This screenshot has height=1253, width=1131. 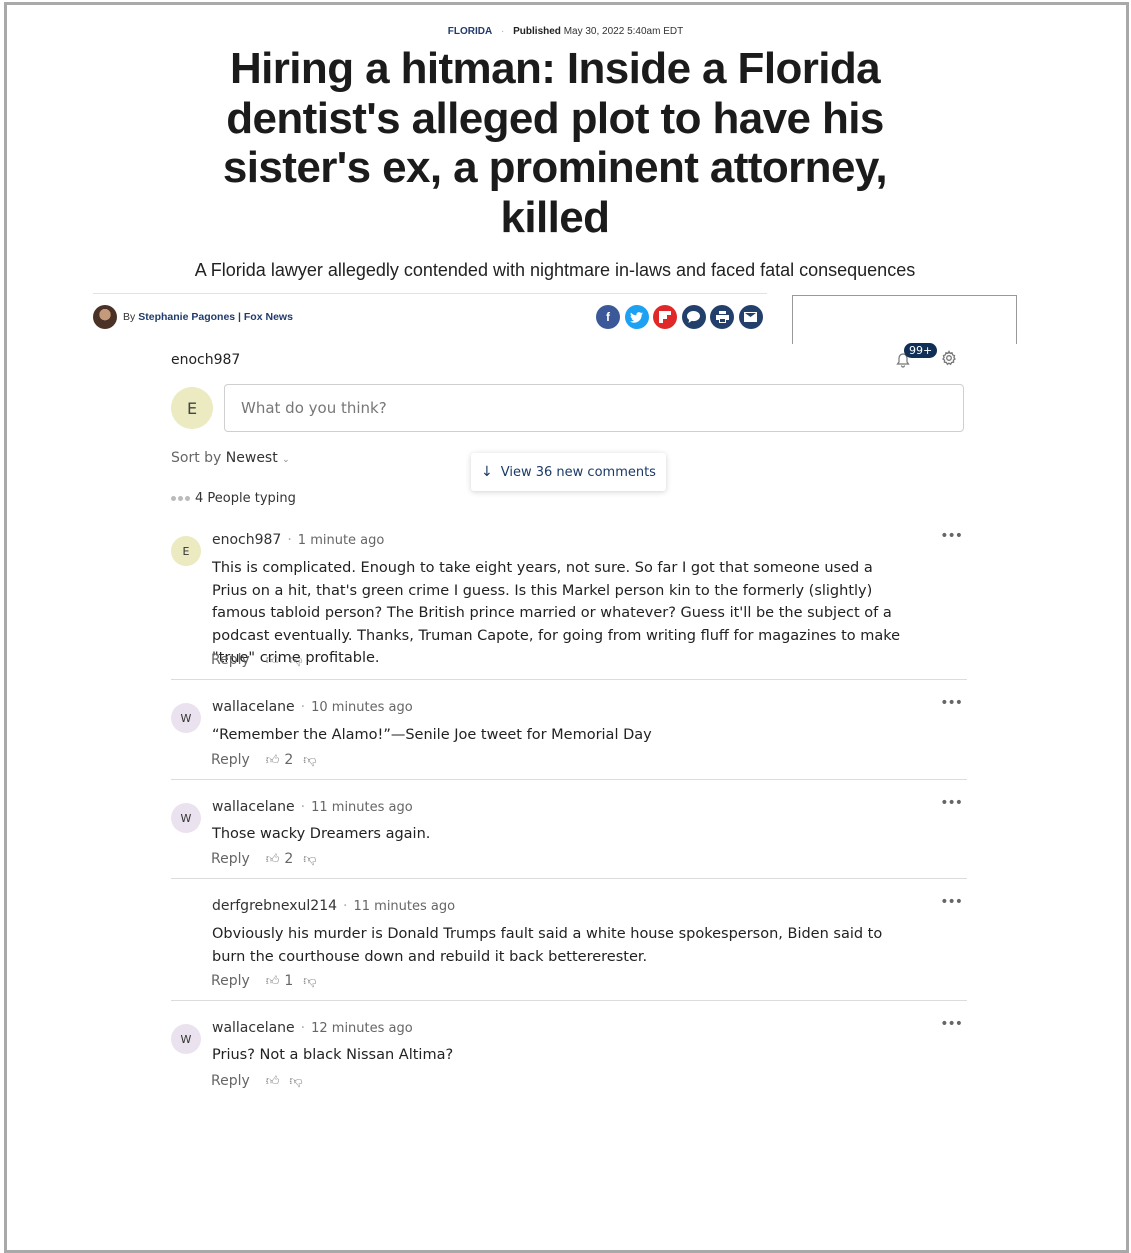 I want to click on gear-icon, so click(x=949, y=360).